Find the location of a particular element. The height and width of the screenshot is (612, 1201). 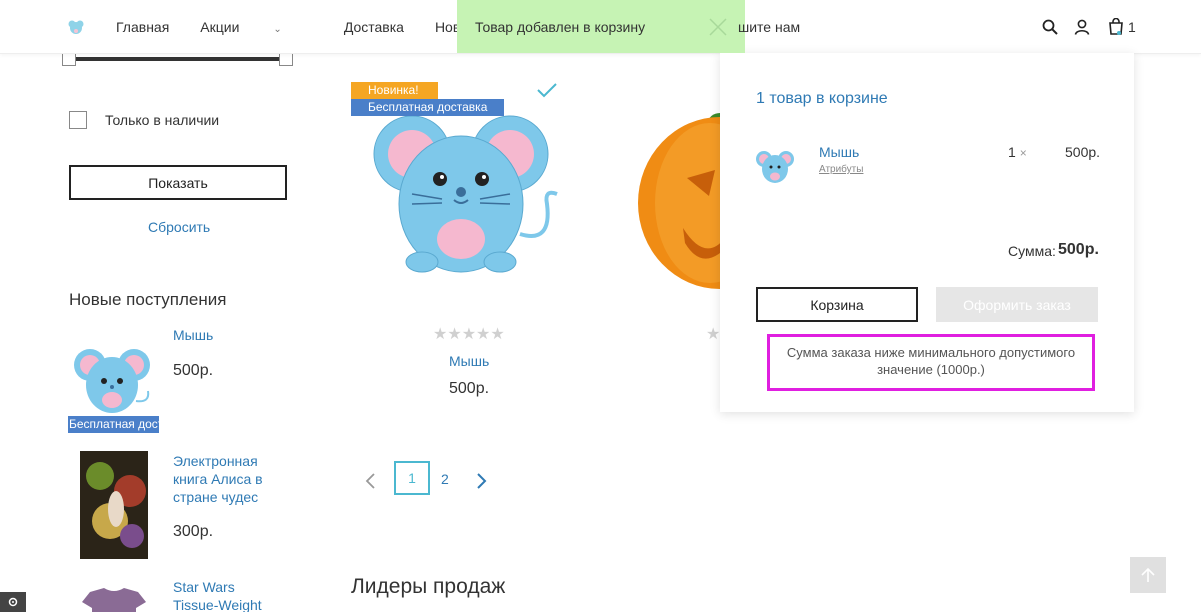

user-icon is located at coordinates (1082, 27).